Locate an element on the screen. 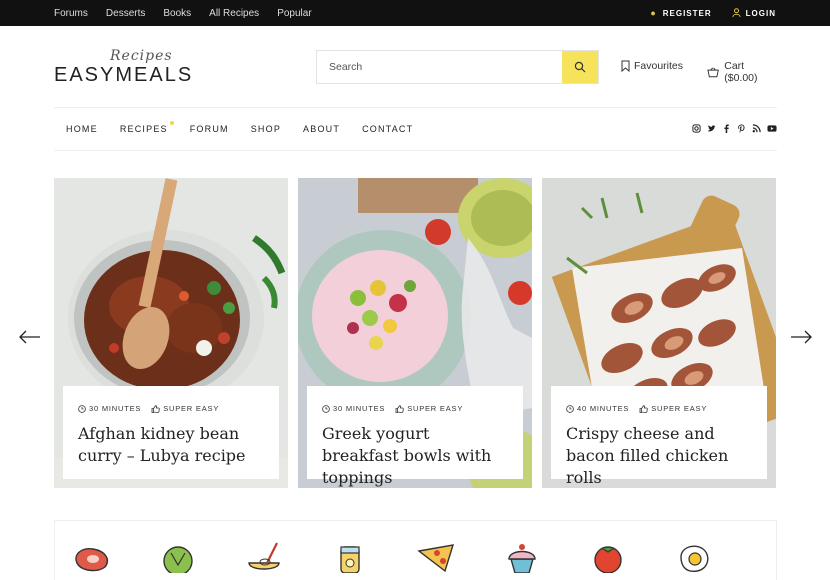 This screenshot has height=580, width=830. cook-time-label: 40 MINUTES is located at coordinates (603, 408).